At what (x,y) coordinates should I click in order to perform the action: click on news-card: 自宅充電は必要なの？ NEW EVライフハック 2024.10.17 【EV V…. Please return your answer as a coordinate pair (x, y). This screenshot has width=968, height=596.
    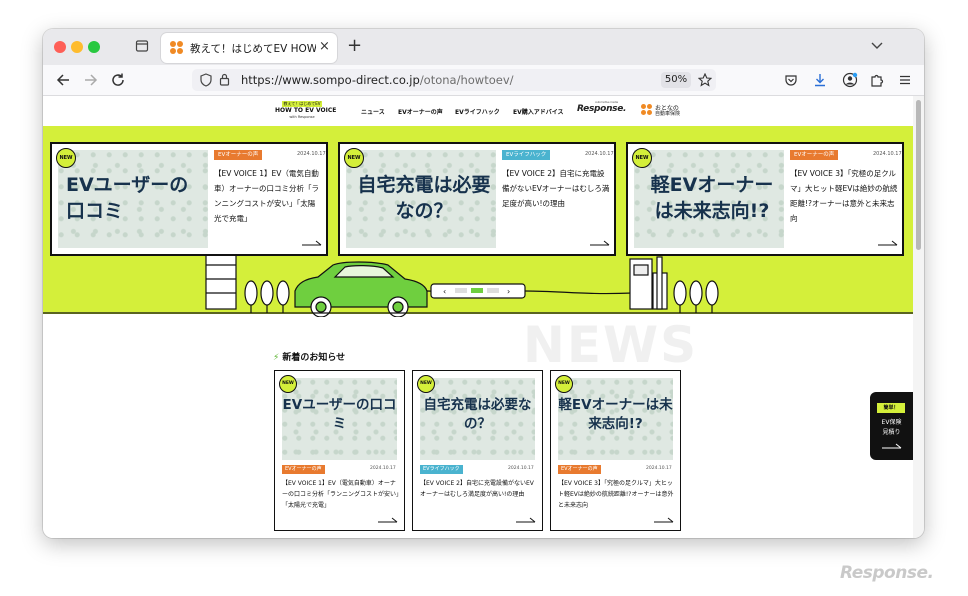
    Looking at the image, I should click on (477, 450).